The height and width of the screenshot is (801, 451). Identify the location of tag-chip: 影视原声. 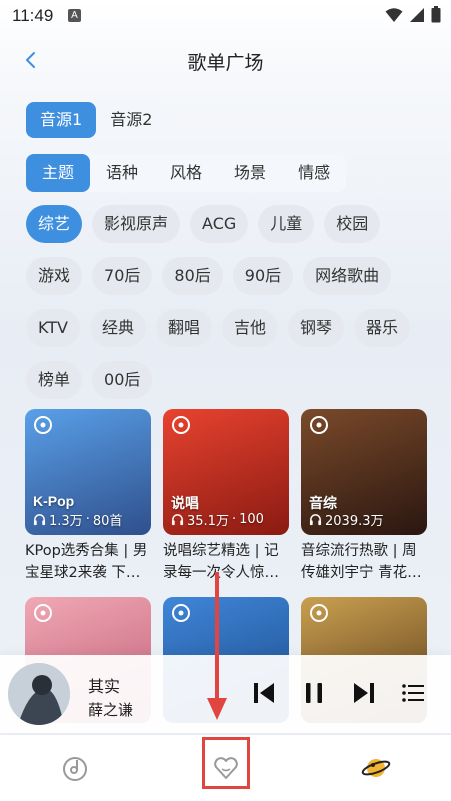
(136, 224).